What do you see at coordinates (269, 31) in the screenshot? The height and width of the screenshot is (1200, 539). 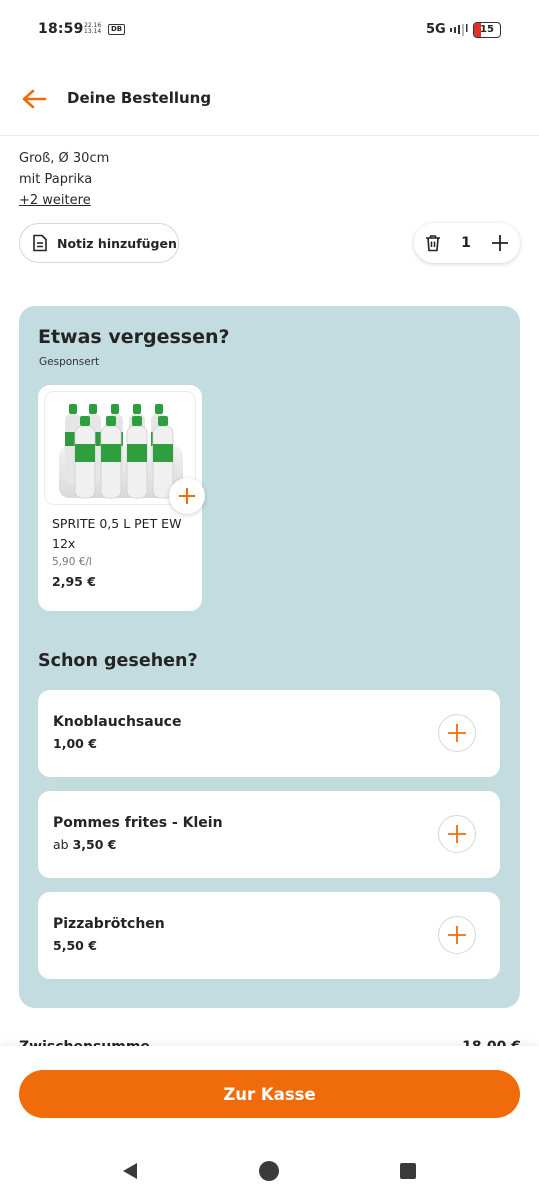 I see `status-bar: 18:59 22.16 13.14 DB 5G 15` at bounding box center [269, 31].